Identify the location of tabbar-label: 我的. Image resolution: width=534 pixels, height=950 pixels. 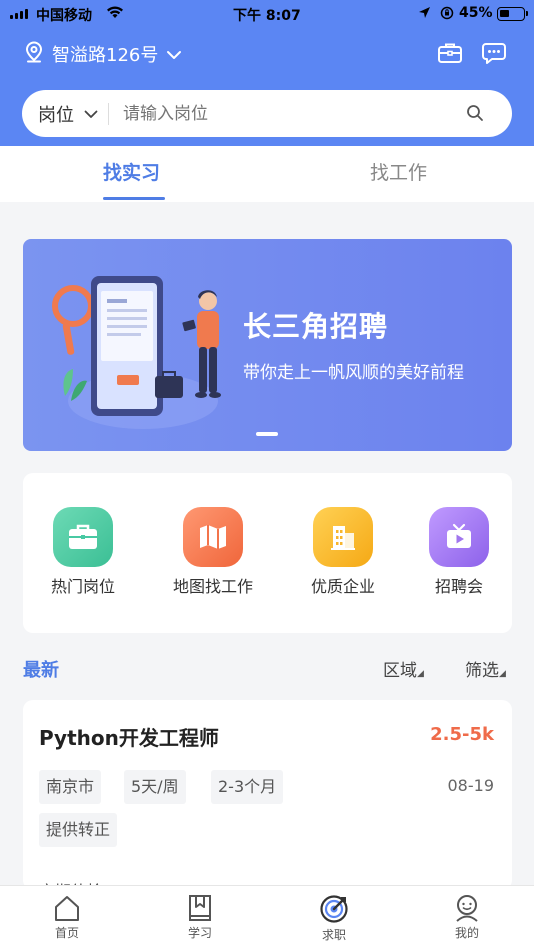
(466, 933).